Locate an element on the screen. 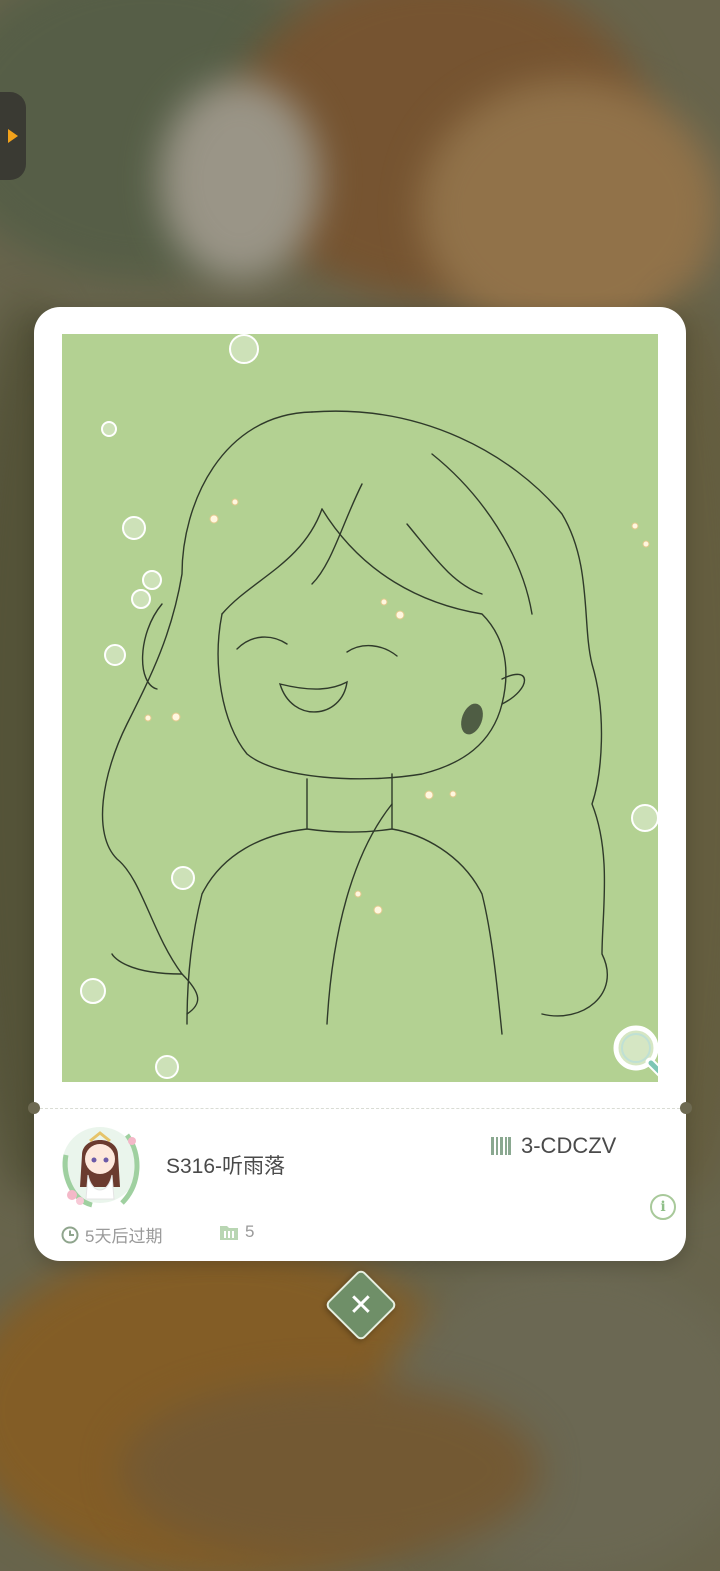 This screenshot has height=1571, width=720. avatar is located at coordinates (100, 1163).